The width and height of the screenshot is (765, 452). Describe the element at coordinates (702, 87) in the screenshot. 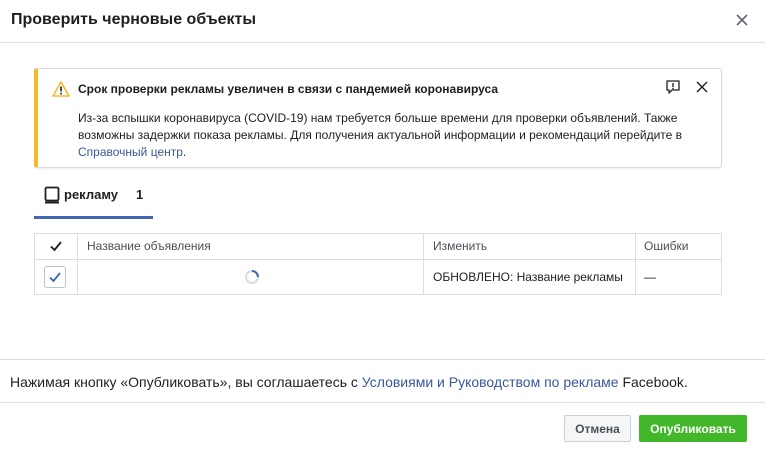

I see `banner-close-icon` at that location.